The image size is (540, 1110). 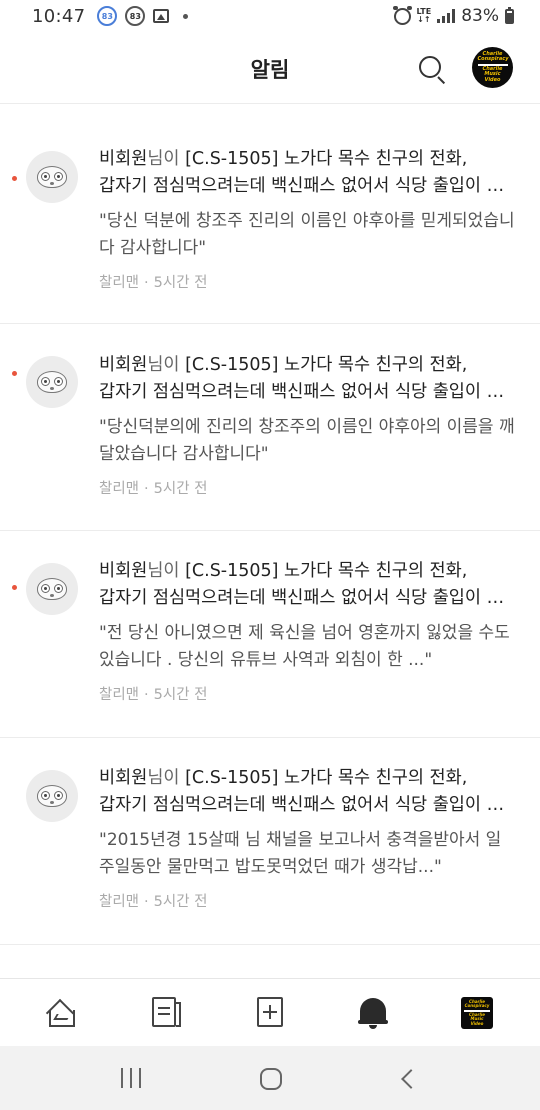 I want to click on recent-apps-button, so click(x=131, y=1079).